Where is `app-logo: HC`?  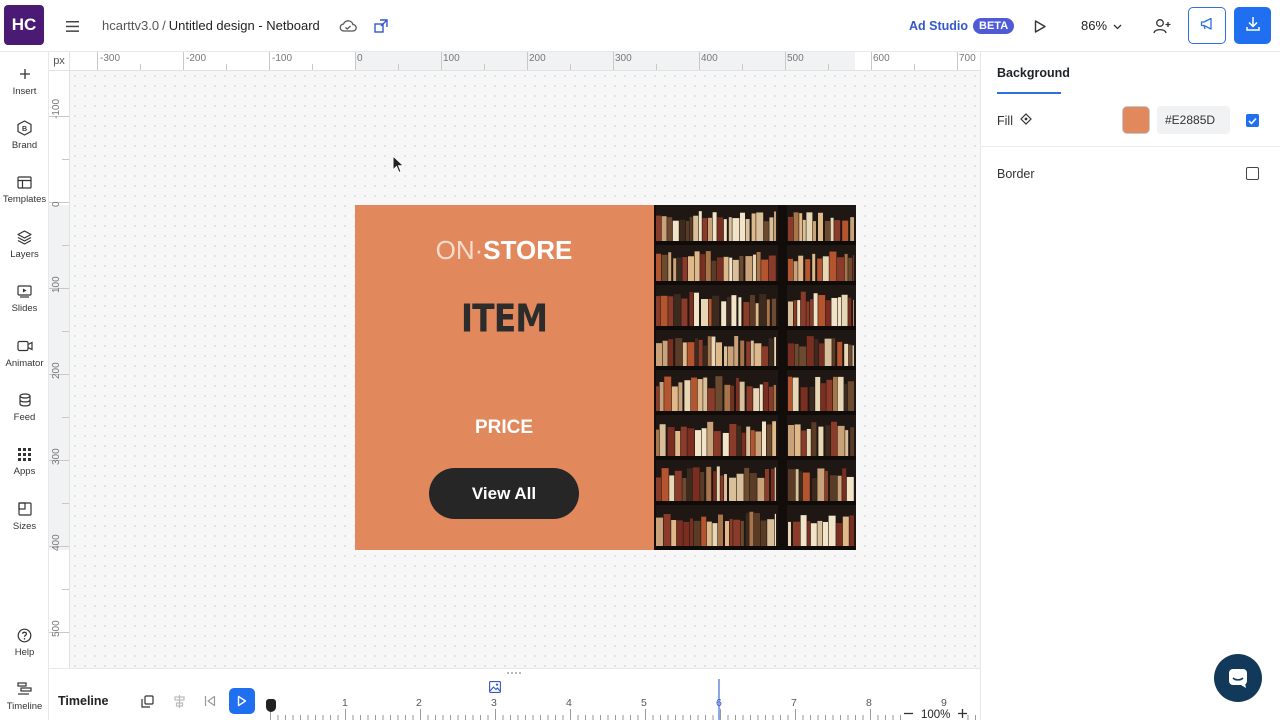
app-logo: HC is located at coordinates (24, 25).